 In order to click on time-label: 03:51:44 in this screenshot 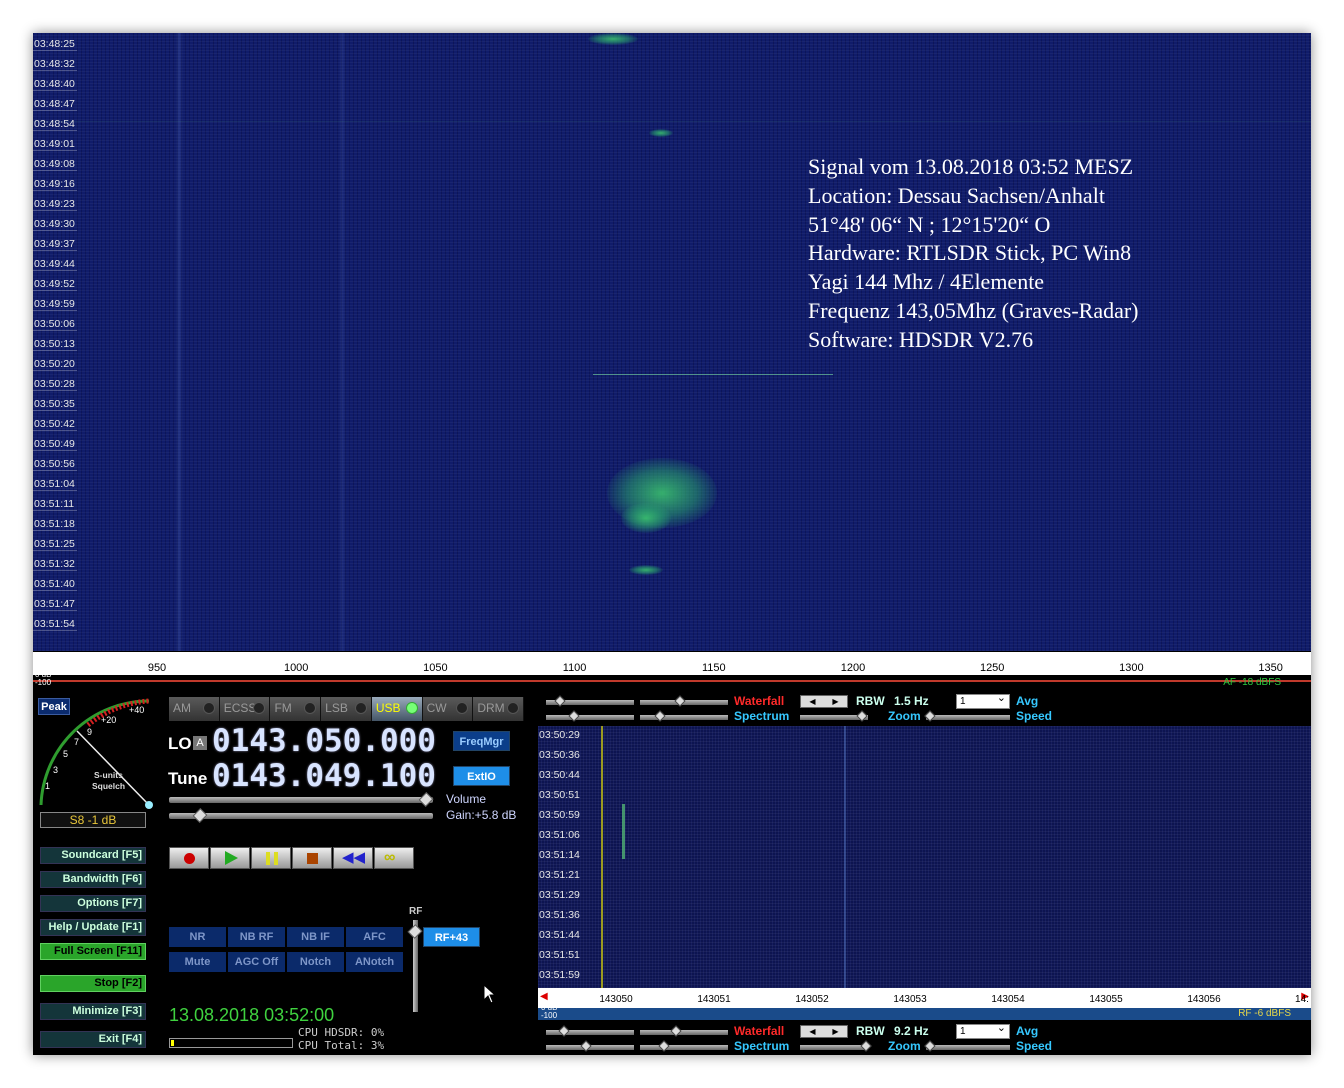, I will do `click(559, 935)`.